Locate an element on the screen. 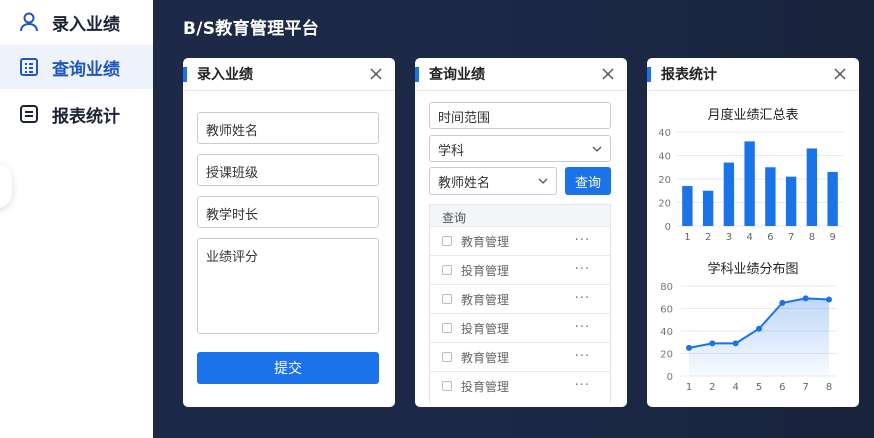  x-tick-label: 9 is located at coordinates (832, 237).